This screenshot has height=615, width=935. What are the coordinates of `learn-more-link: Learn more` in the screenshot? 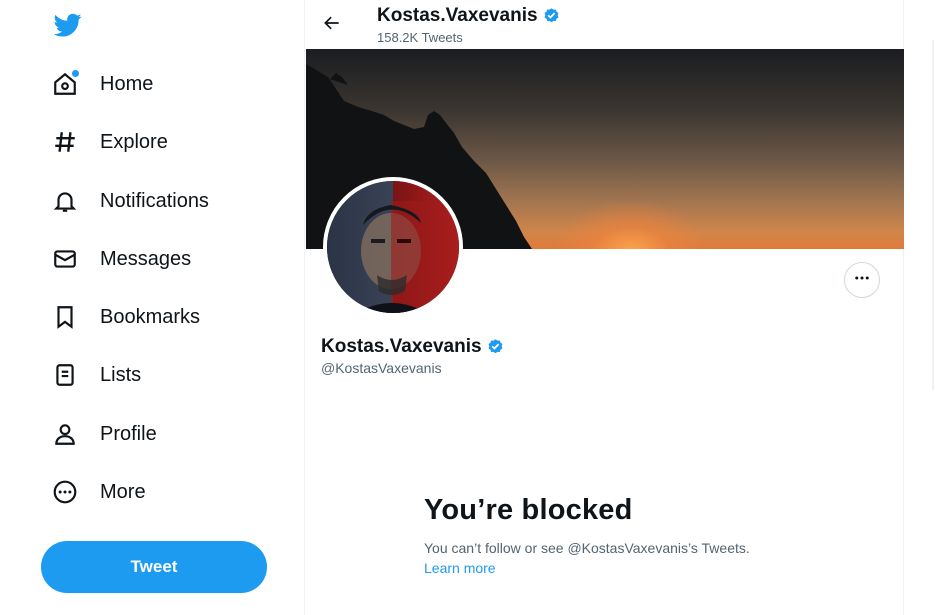 It's located at (460, 568).